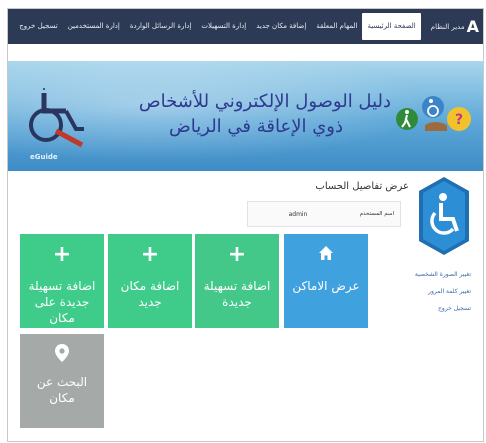 The width and height of the screenshot is (486, 443). I want to click on banner-title: دليل الوصول الإلكتروني للأشخاص, so click(264, 101).